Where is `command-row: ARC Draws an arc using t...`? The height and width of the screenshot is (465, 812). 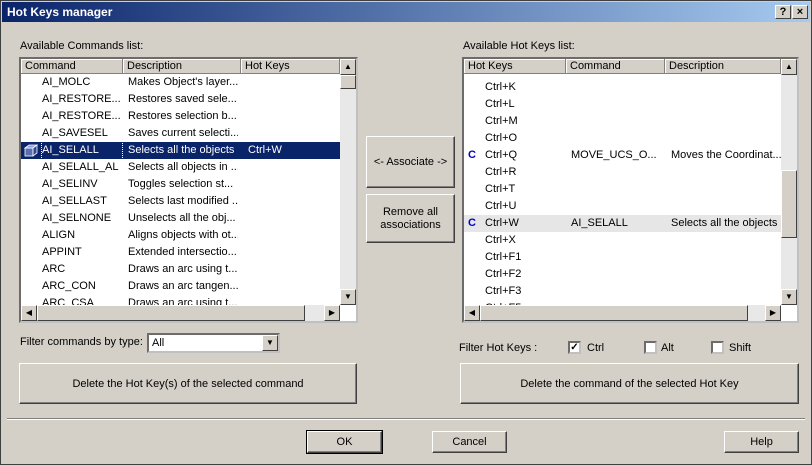 command-row: ARC Draws an arc using t... is located at coordinates (180, 269).